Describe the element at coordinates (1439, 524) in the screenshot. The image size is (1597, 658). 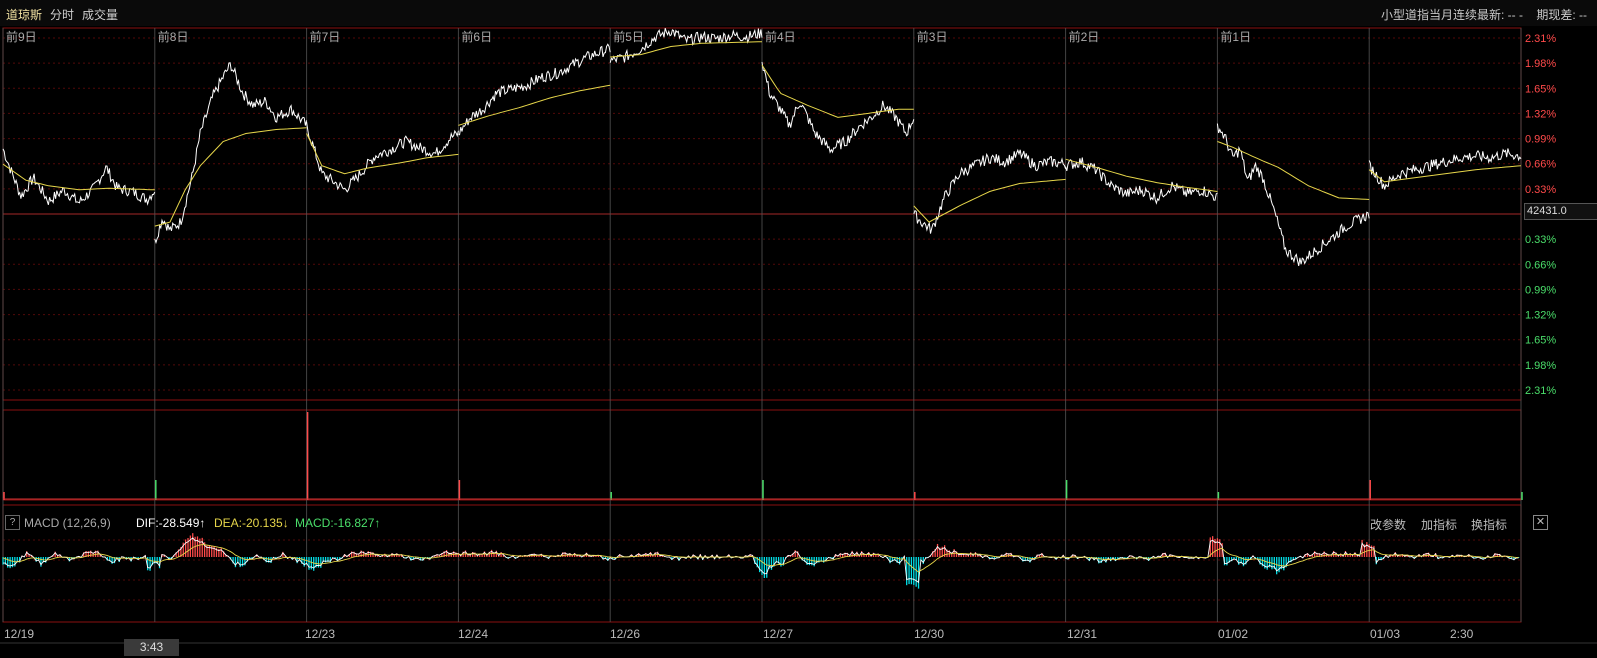
I see `add-indicator-button: 加指标` at that location.